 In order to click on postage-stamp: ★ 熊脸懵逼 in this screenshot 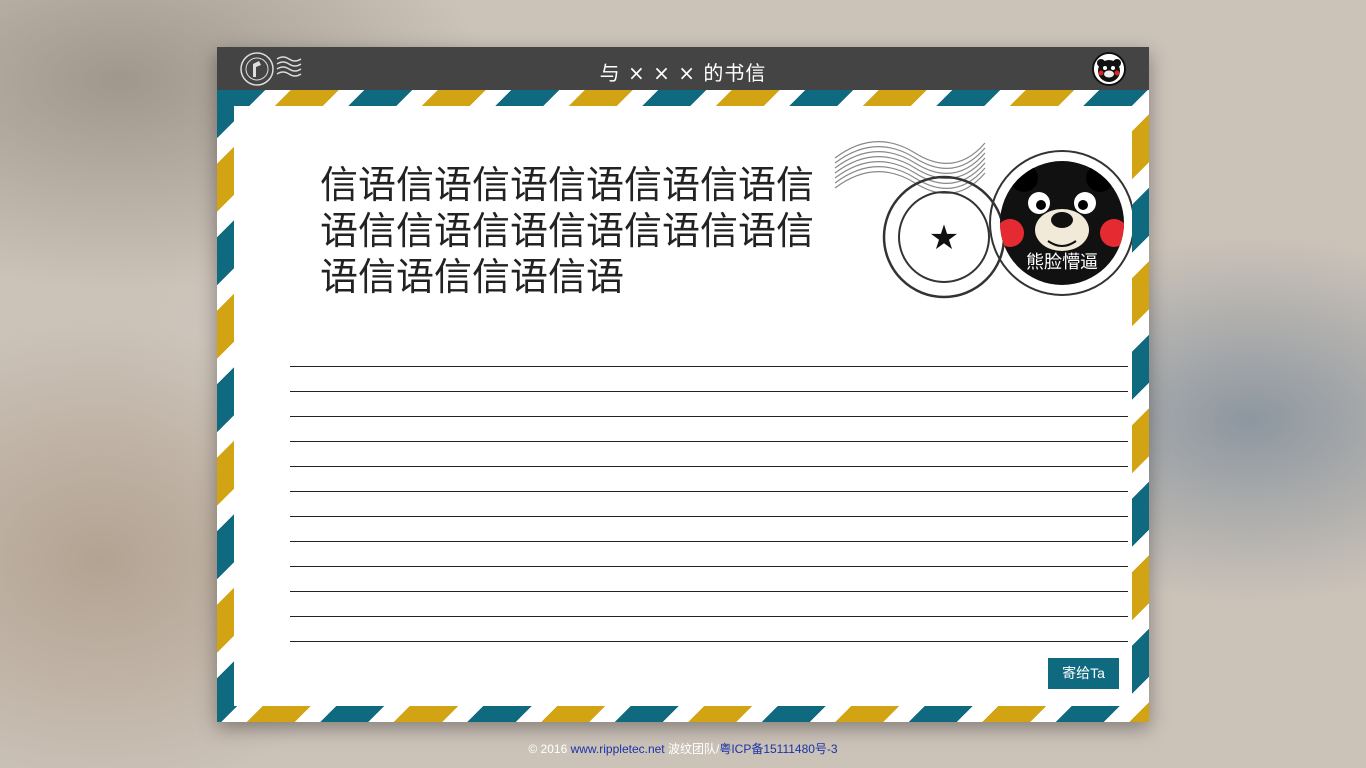, I will do `click(983, 223)`.